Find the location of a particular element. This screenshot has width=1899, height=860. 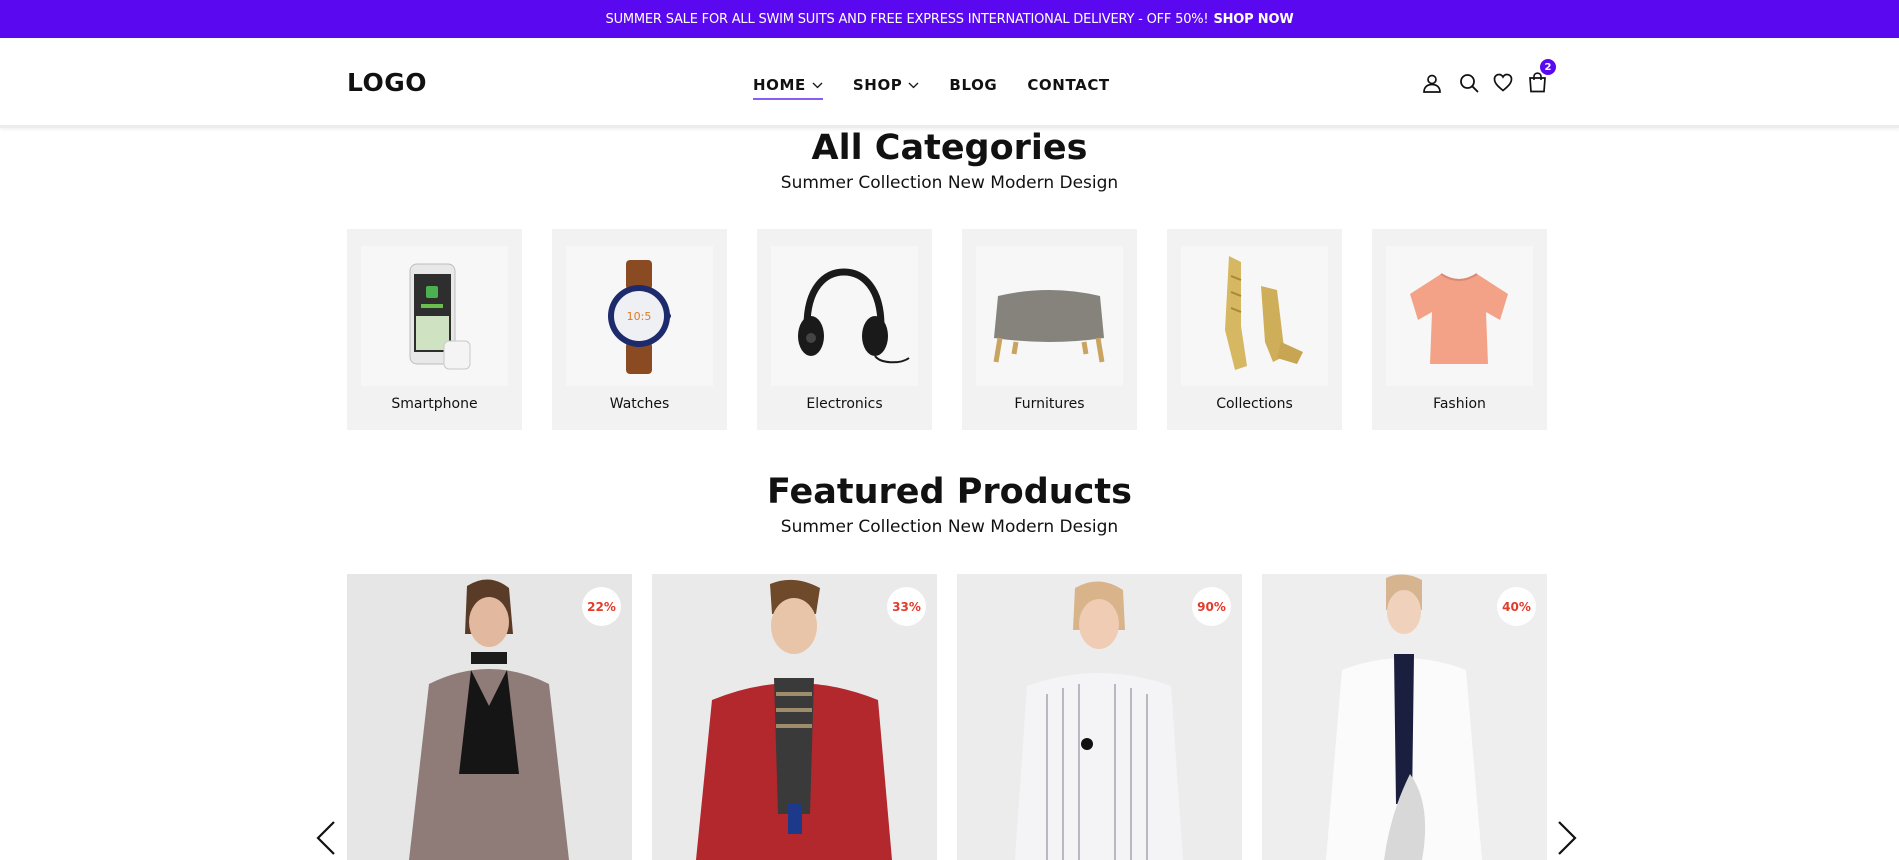

category-label: Fashion is located at coordinates (1459, 404).